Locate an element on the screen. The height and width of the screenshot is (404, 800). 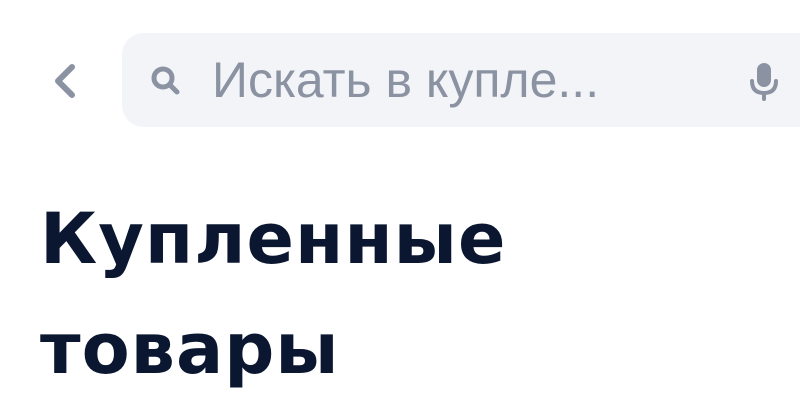
search-icon is located at coordinates (166, 81).